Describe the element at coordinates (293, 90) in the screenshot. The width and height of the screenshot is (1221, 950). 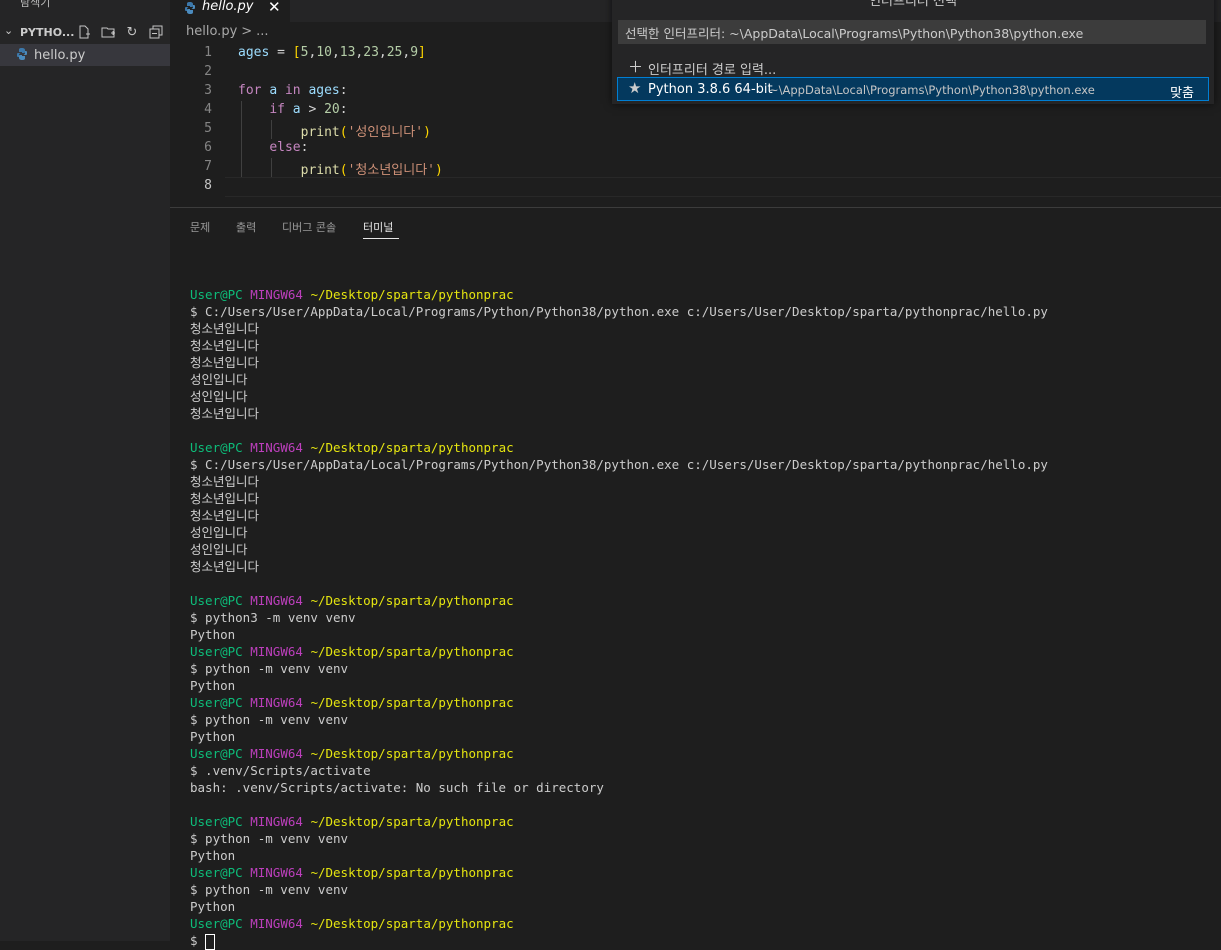
I see `code-line: for a in ages:` at that location.